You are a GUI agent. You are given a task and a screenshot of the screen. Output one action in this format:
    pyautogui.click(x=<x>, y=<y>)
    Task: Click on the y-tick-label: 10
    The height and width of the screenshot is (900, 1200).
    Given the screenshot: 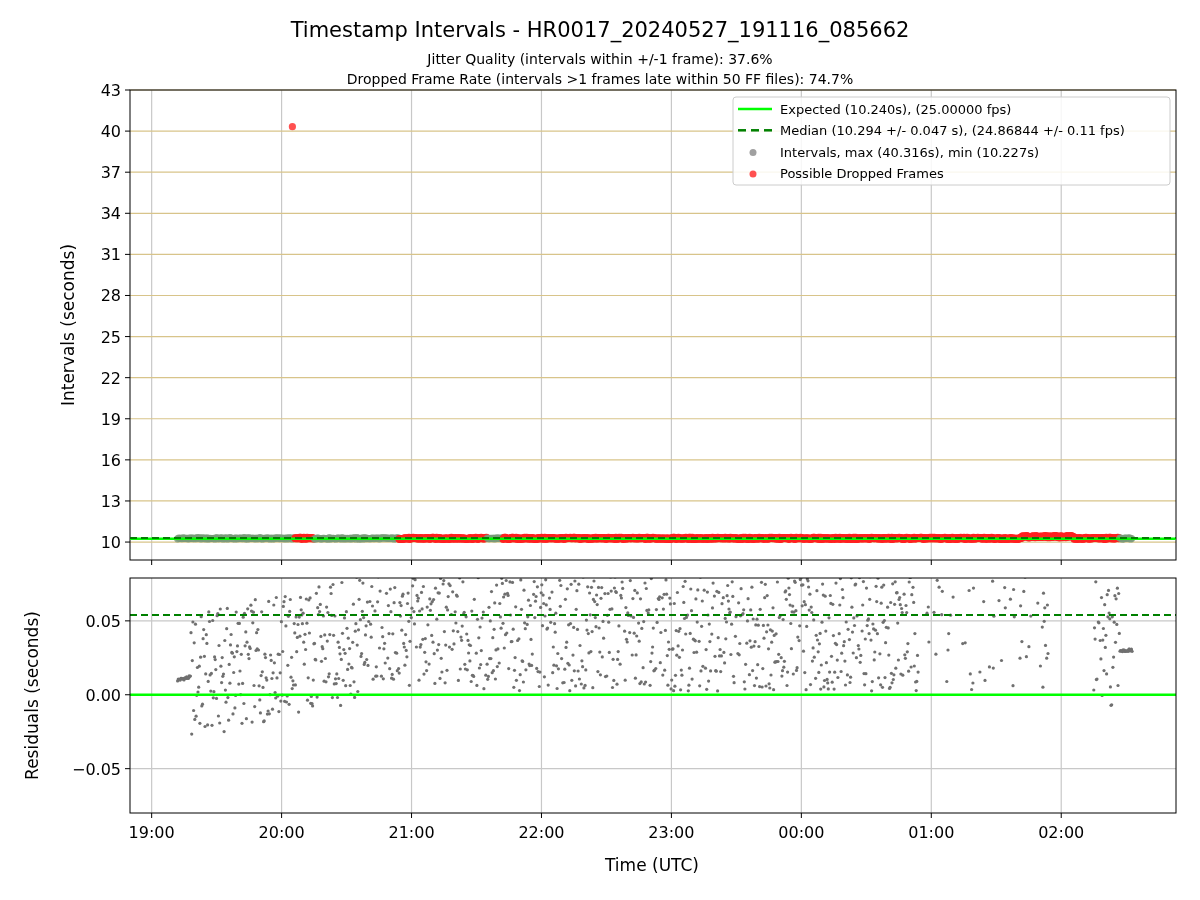 What is the action you would take?
    pyautogui.click(x=110, y=543)
    